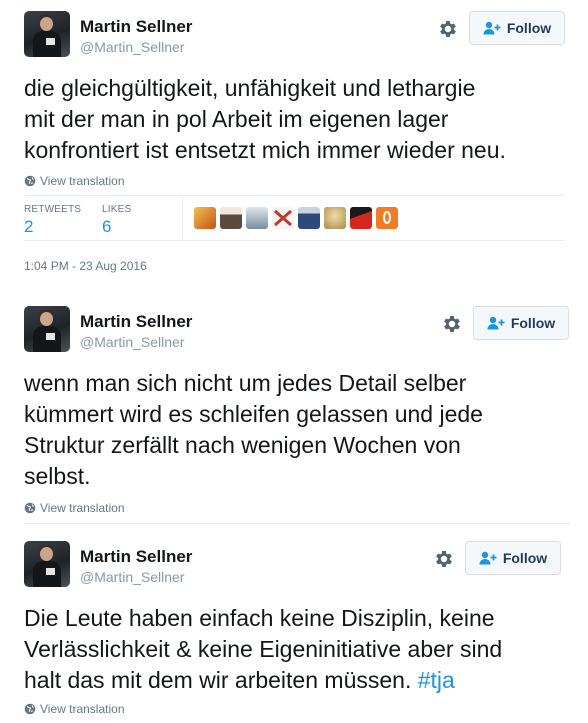 The width and height of the screenshot is (588, 723). Describe the element at coordinates (296, 218) in the screenshot. I see `likers-avatars` at that location.